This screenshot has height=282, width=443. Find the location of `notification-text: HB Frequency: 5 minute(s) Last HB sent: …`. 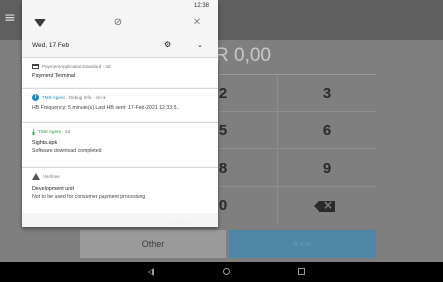

notification-text: HB Frequency: 5 minute(s) Last HB sent: … is located at coordinates (105, 108).